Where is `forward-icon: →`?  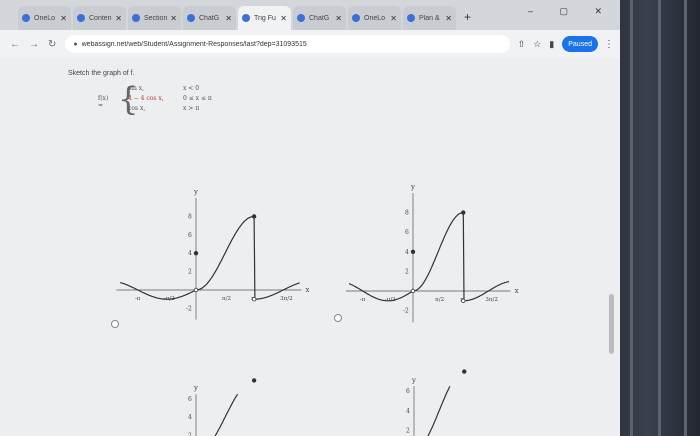 forward-icon: → is located at coordinates (34, 44).